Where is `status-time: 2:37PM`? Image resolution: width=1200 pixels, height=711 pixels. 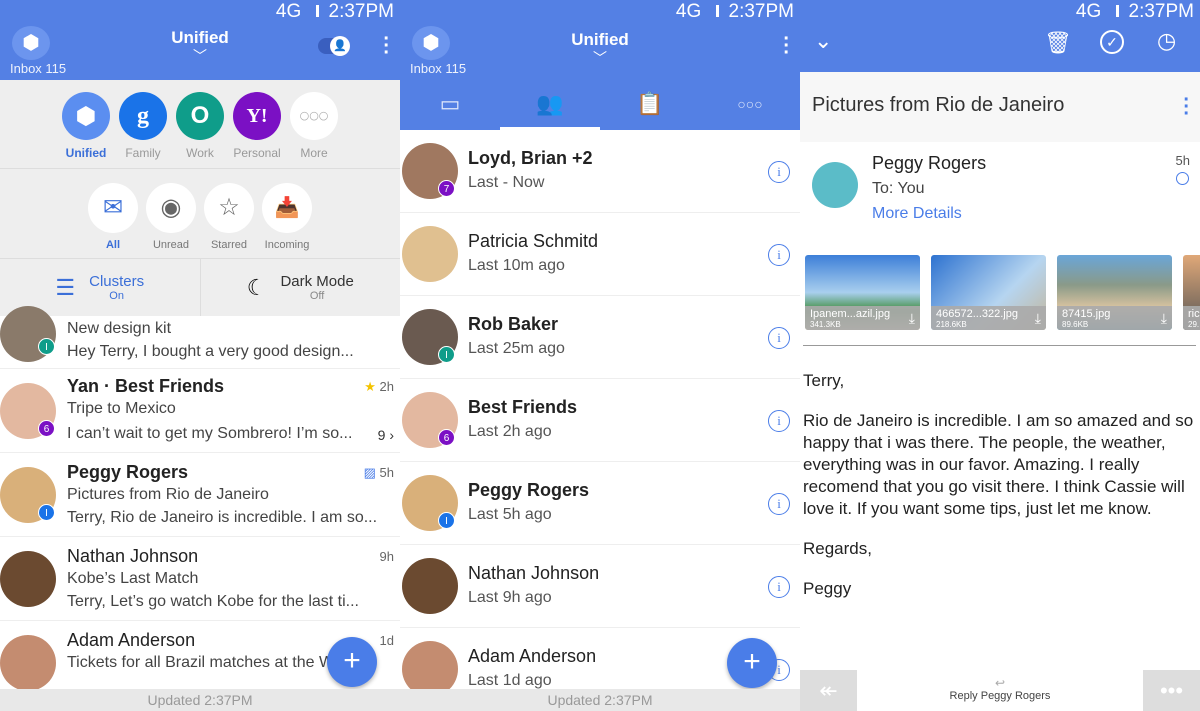 status-time: 2:37PM is located at coordinates (1161, 11).